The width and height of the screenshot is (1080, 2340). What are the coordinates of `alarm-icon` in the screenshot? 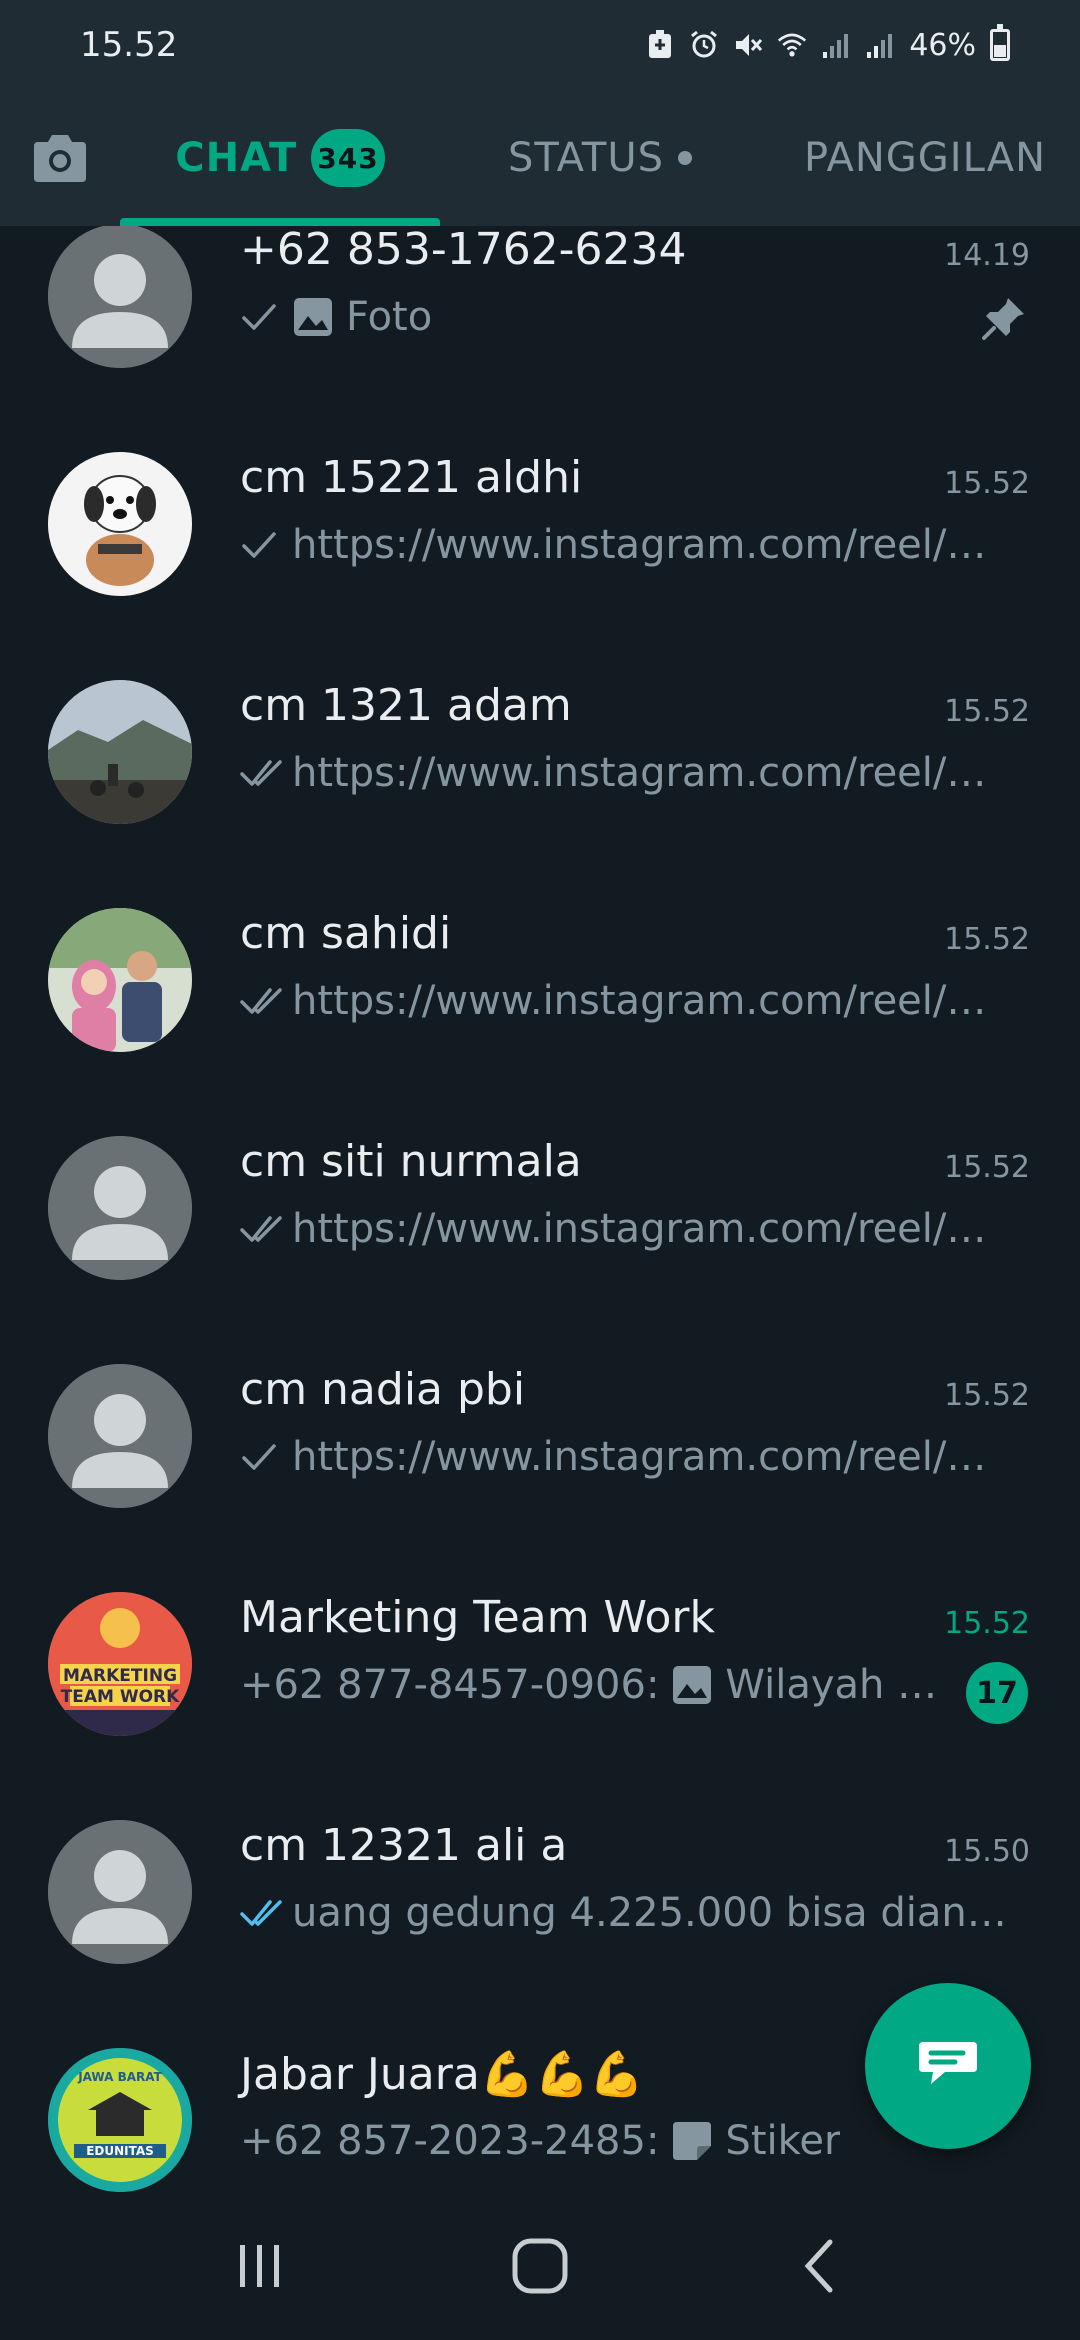 It's located at (704, 45).